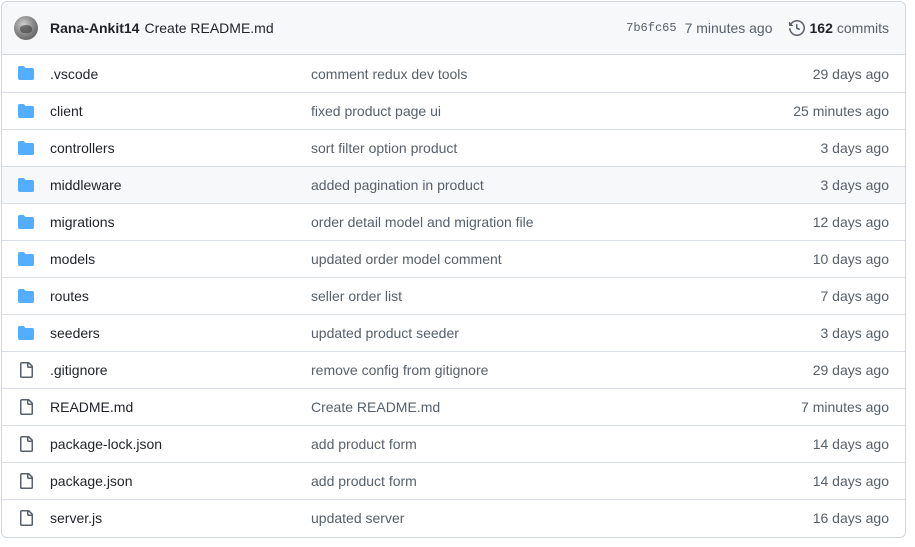 The image size is (915, 547). Describe the element at coordinates (453, 517) in the screenshot. I see `file-row-server-js: server.js updated server 16 days ago` at that location.